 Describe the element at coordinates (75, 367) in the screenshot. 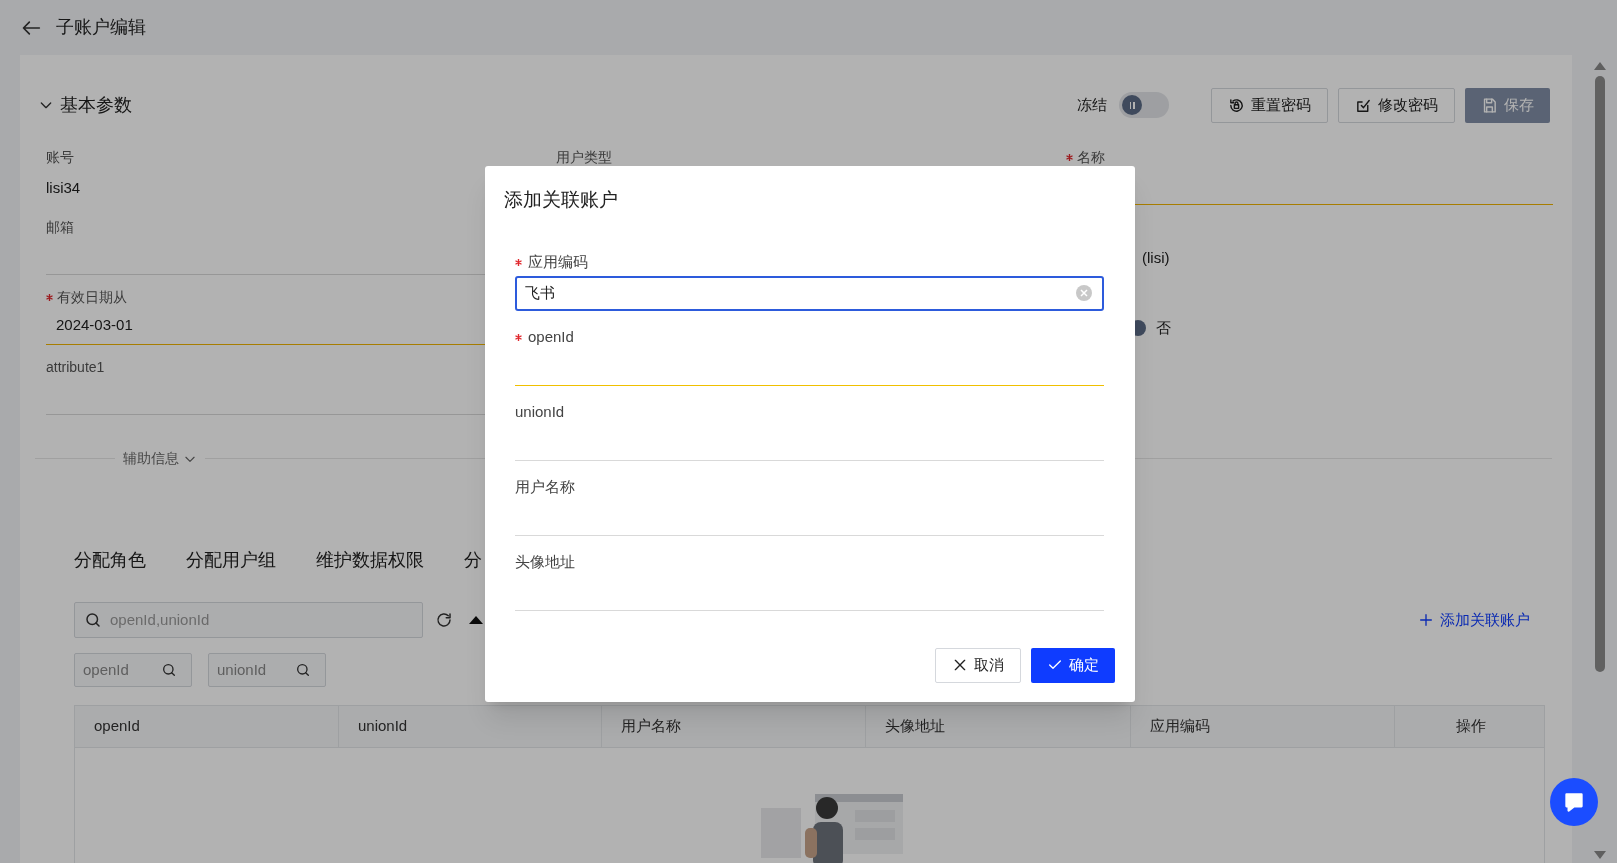

I see `field-label: attribute1` at that location.